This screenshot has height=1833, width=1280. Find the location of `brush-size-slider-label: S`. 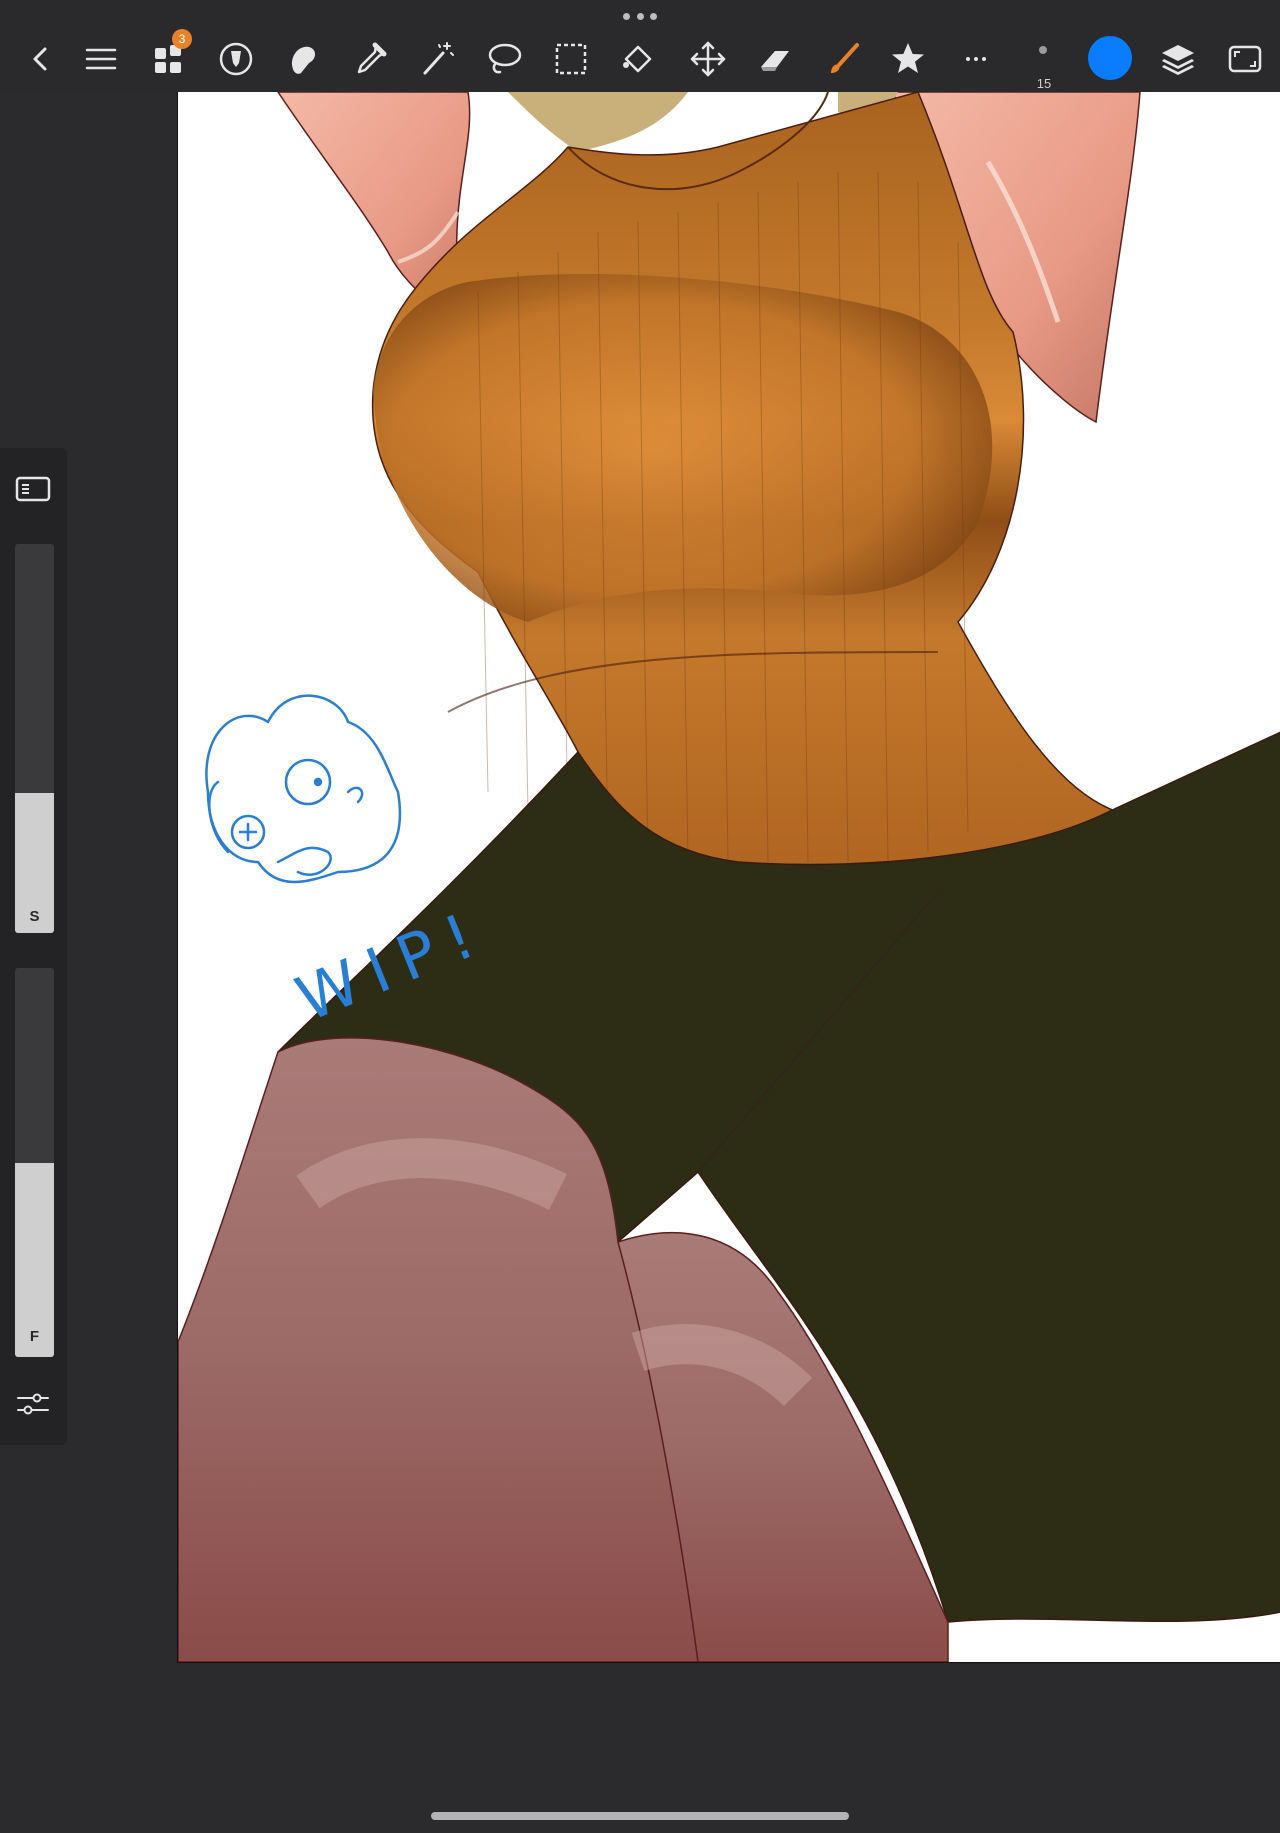

brush-size-slider-label: S is located at coordinates (34, 916).